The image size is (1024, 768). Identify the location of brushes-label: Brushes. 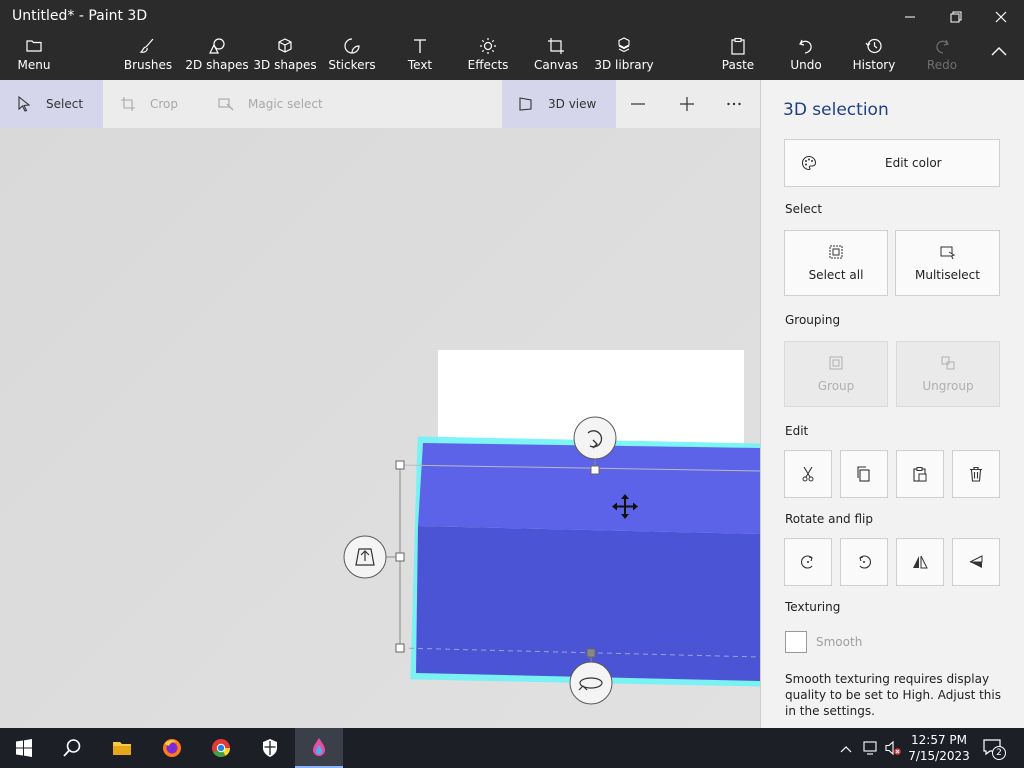
(148, 65).